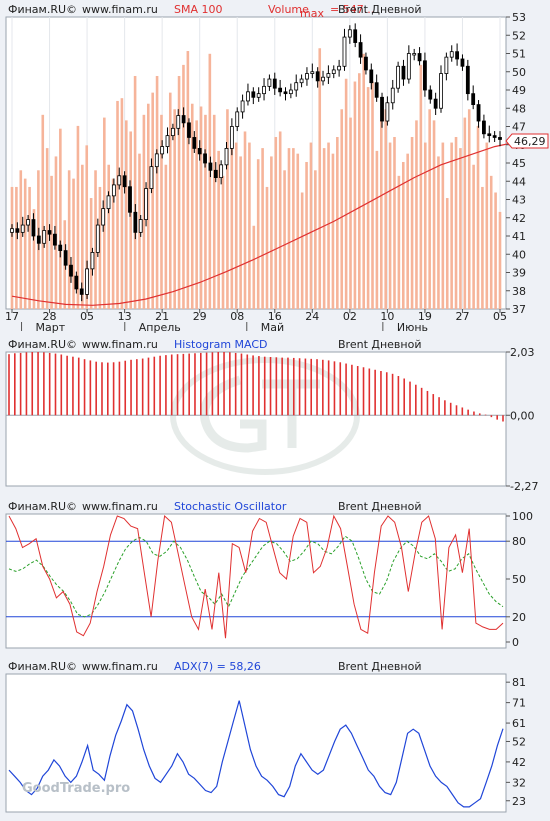  I want to click on day-tick-label: 08, so click(237, 316).